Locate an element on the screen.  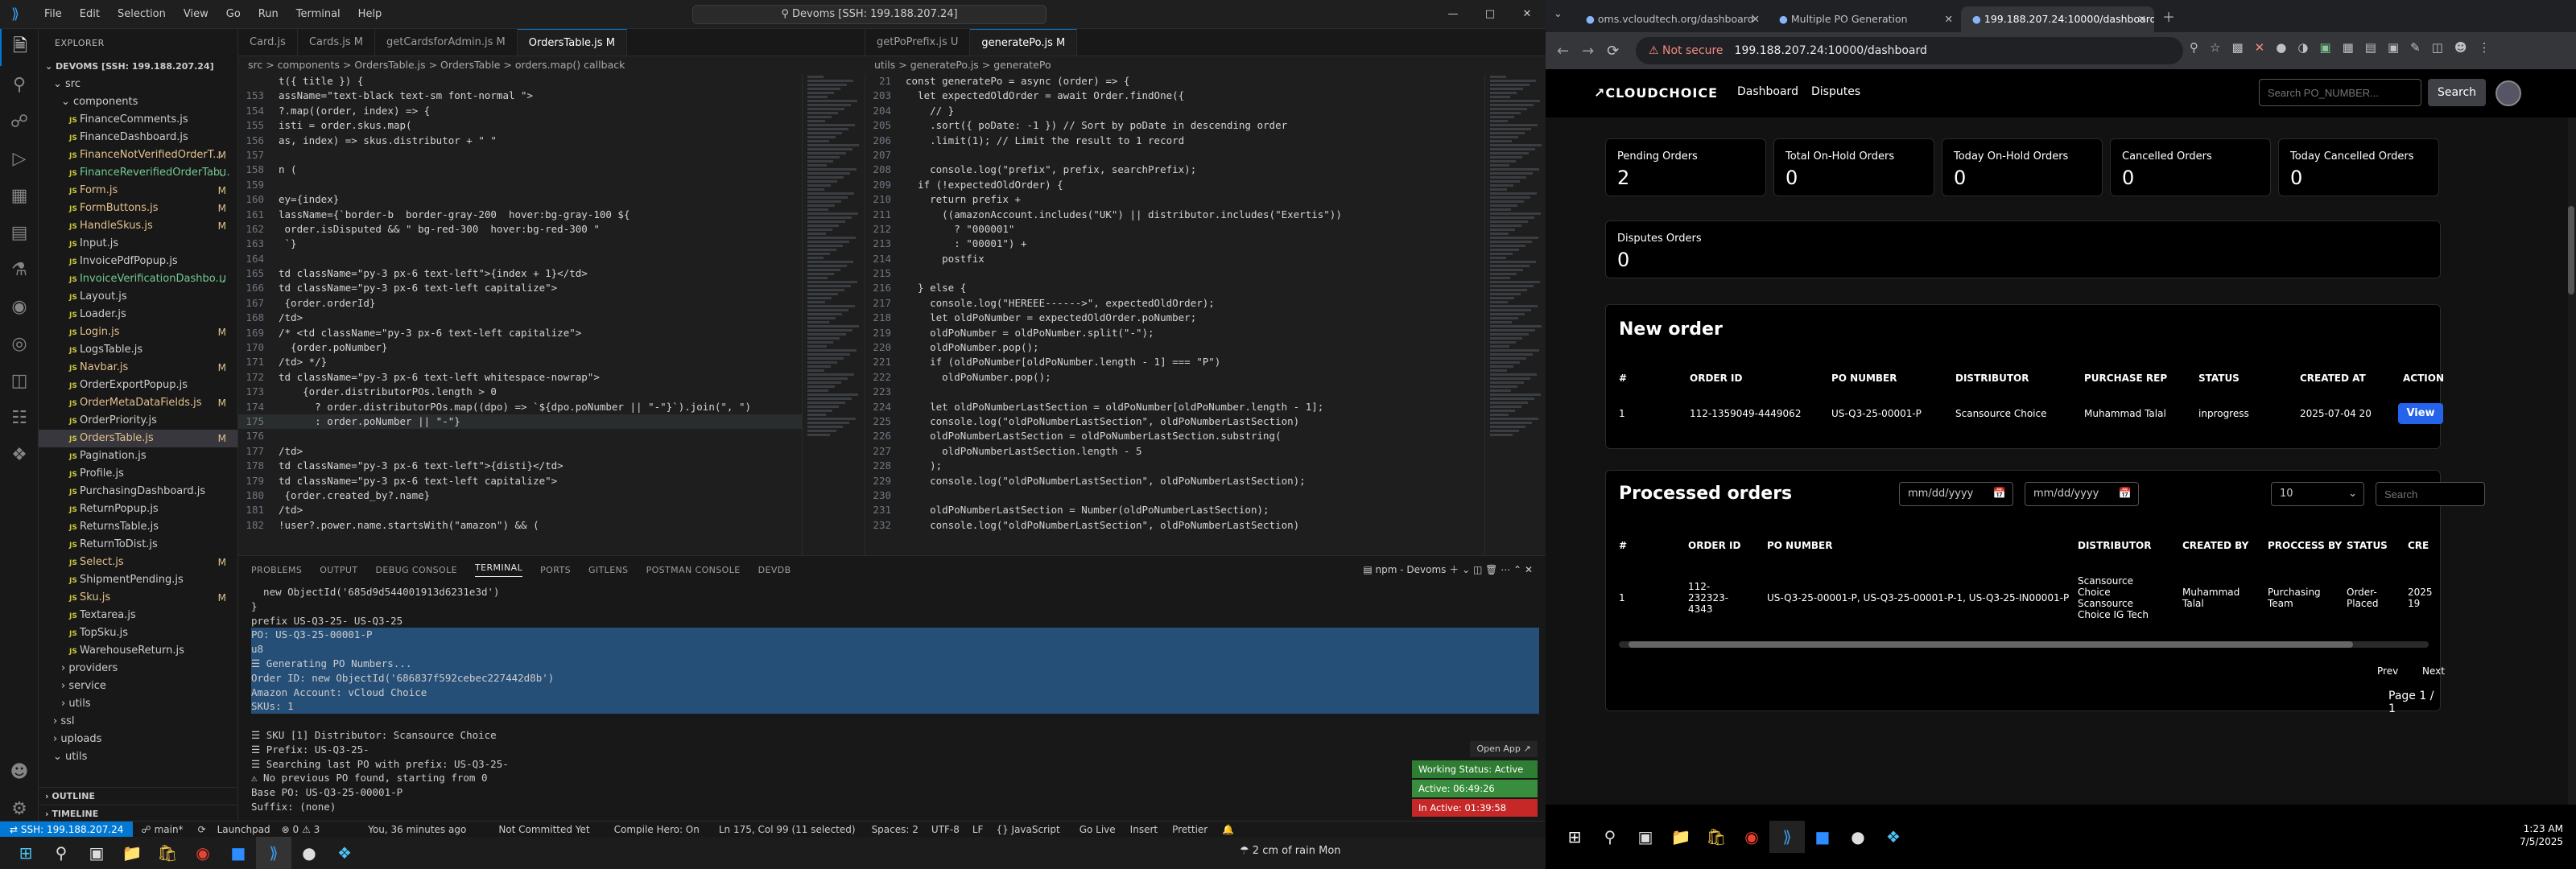
page-scrollbar-thumb is located at coordinates (2571, 250).